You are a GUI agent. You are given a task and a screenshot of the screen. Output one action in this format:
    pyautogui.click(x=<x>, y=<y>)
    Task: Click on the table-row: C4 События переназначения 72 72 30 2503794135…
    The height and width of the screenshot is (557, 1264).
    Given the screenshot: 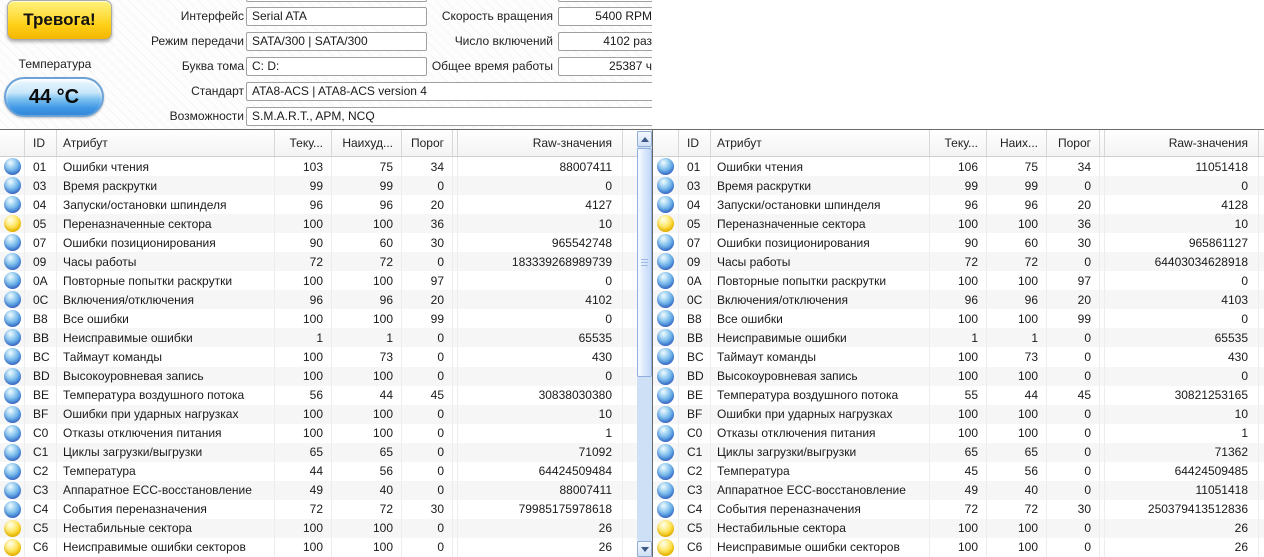 What is the action you would take?
    pyautogui.click(x=958, y=509)
    